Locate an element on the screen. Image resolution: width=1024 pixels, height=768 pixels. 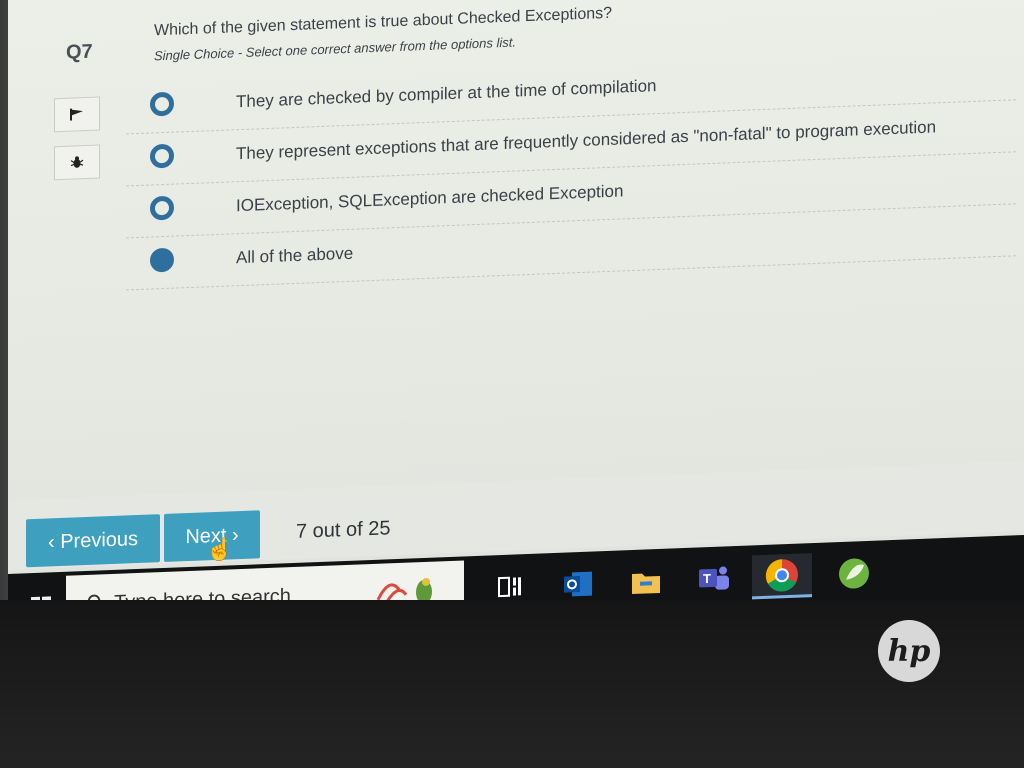
question-number: Q7 is located at coordinates (79, 52).